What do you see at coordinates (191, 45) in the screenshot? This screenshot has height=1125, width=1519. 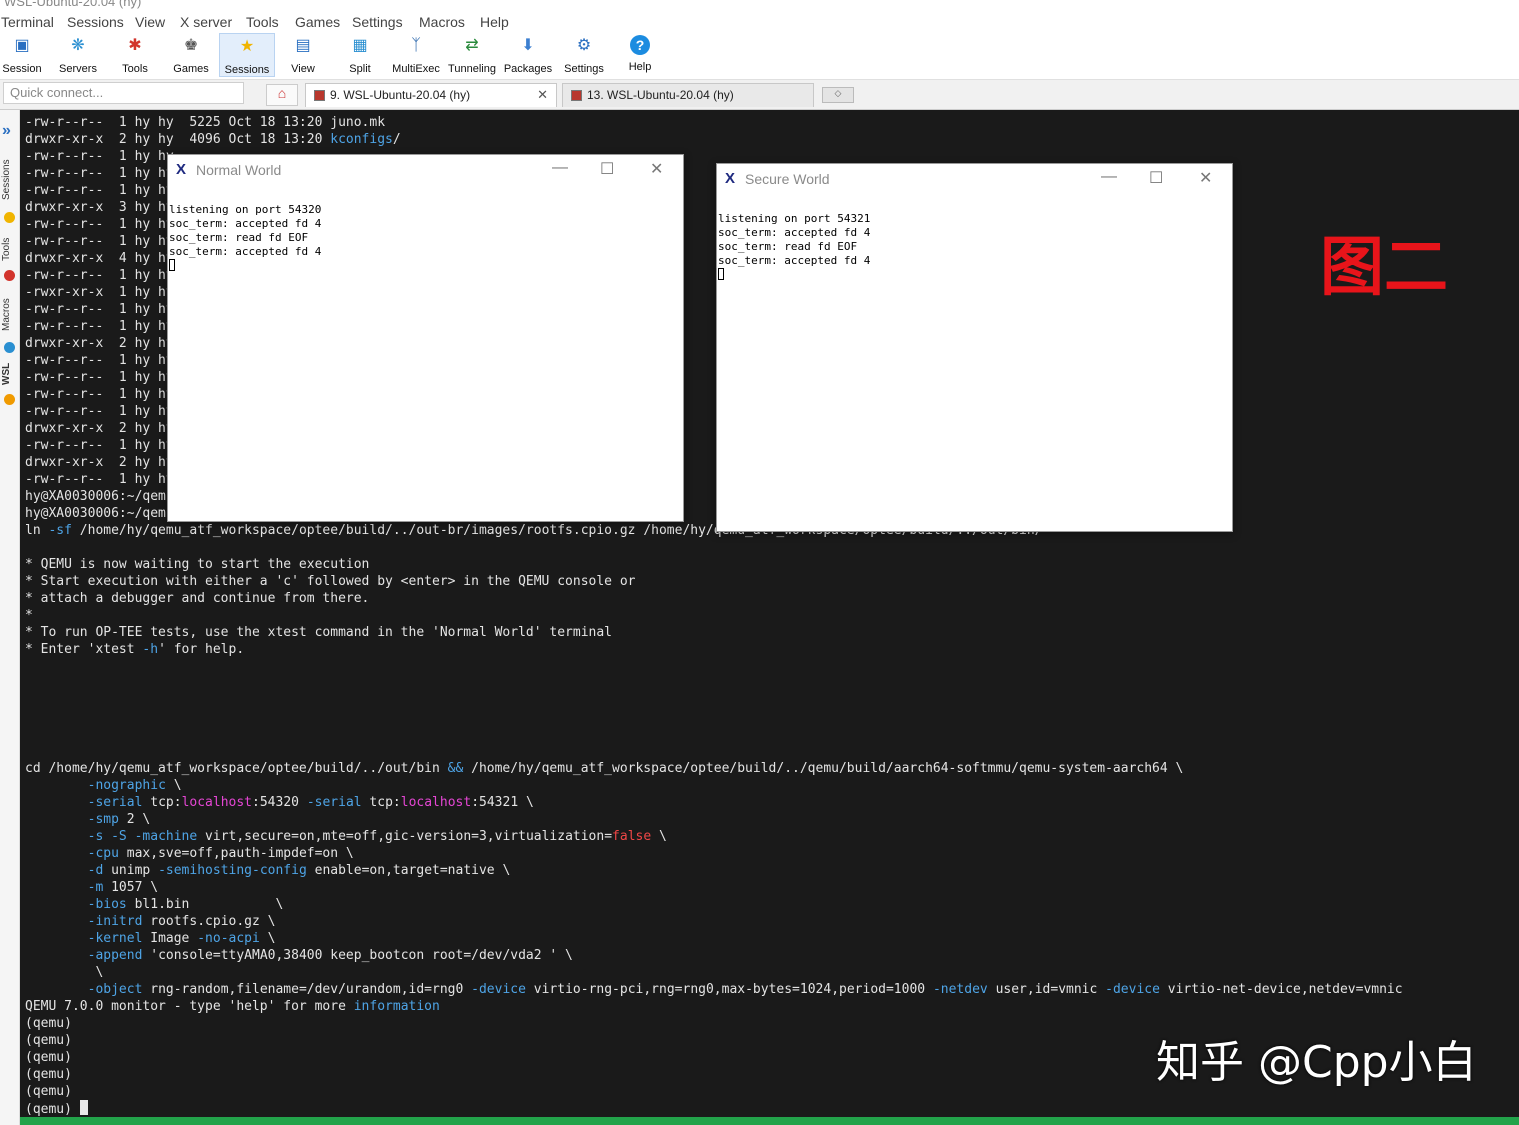 I see `games-icon: ♚` at bounding box center [191, 45].